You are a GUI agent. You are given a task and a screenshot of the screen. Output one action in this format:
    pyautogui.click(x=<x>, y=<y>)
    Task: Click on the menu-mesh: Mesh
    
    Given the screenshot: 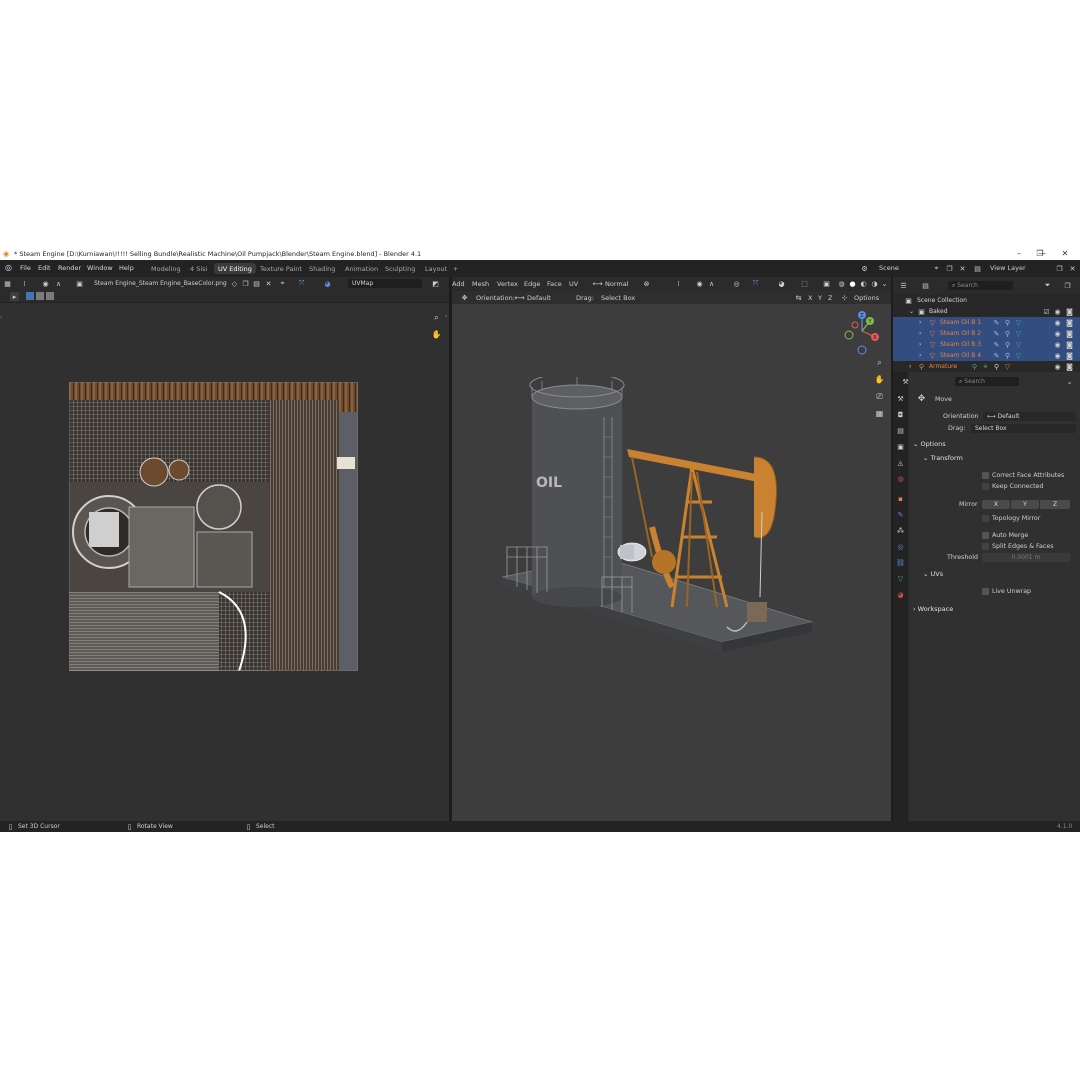 What is the action you would take?
    pyautogui.click(x=480, y=284)
    